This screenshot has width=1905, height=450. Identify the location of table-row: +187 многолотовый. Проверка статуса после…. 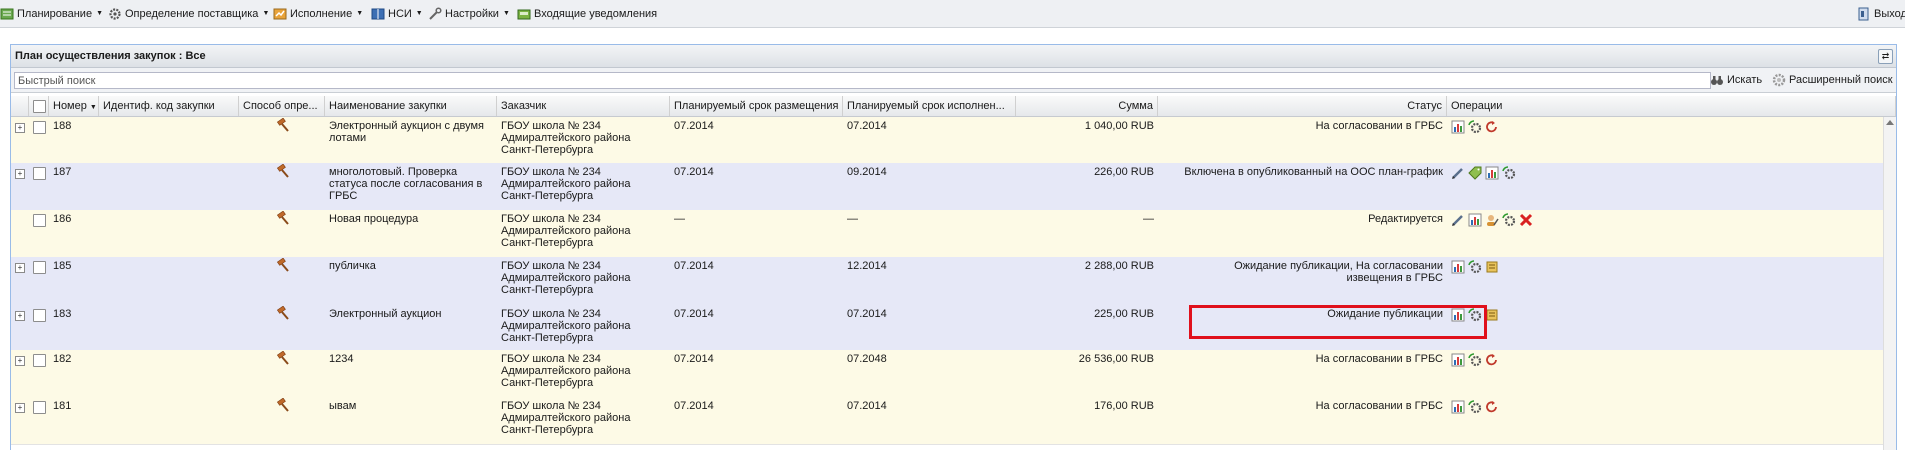
(947, 187).